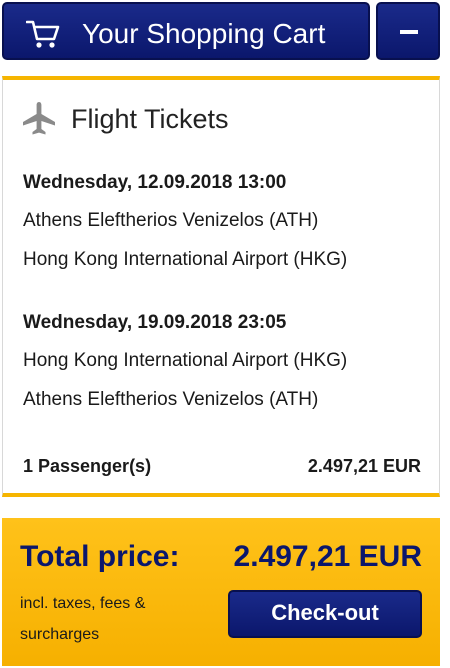 Image resolution: width=450 pixels, height=668 pixels. Describe the element at coordinates (100, 556) in the screenshot. I see `total-price-label: Total price:` at that location.